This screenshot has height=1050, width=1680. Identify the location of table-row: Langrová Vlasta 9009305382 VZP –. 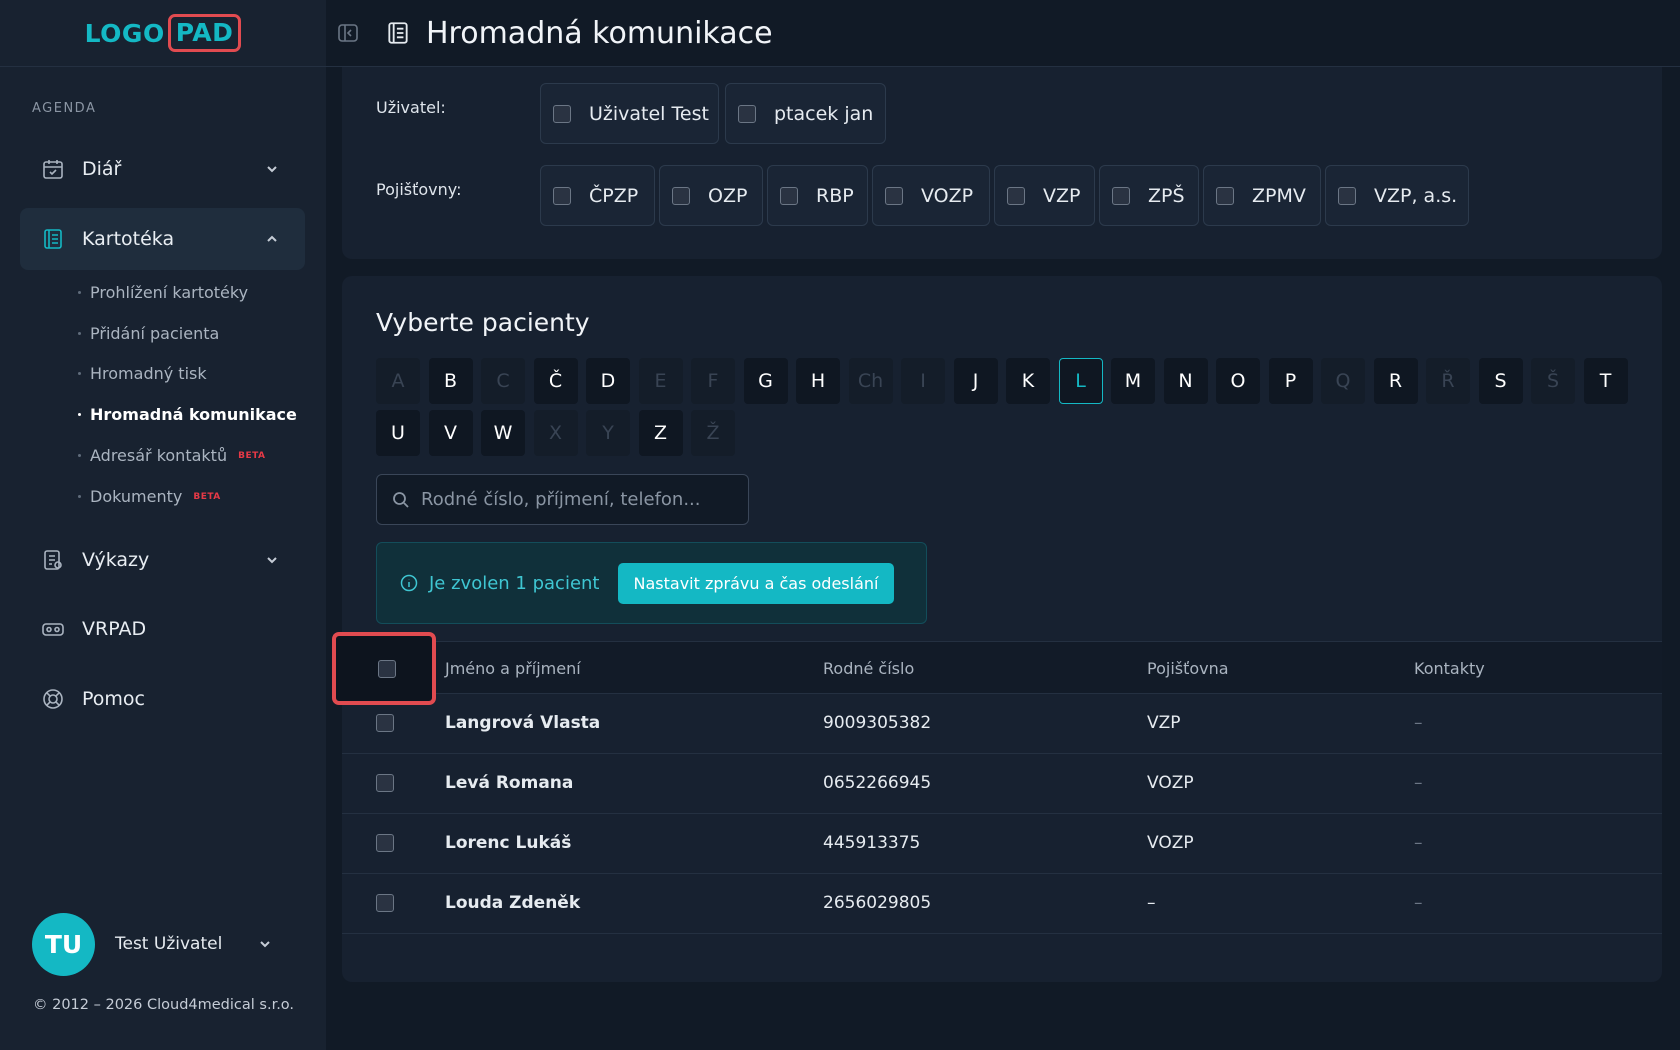
(1002, 724).